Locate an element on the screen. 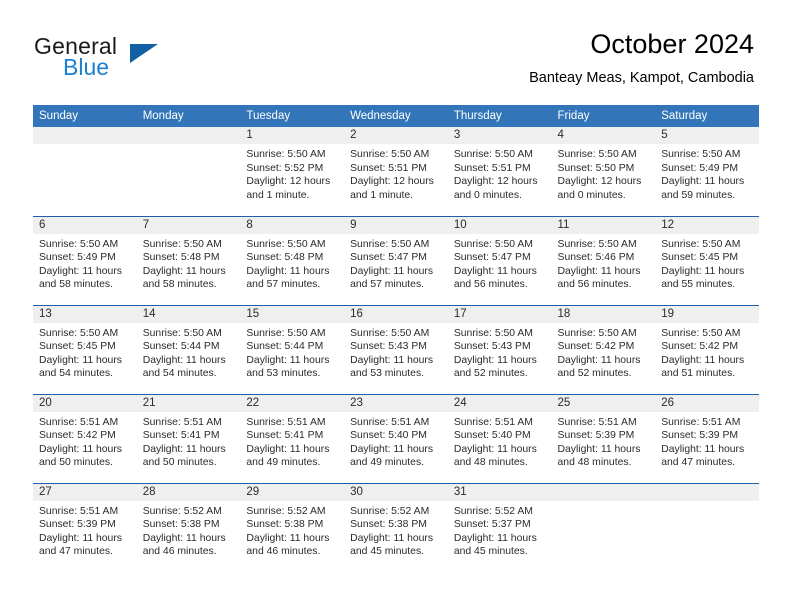  daylight-duration-line2: and 0 minutes. is located at coordinates (487, 195).